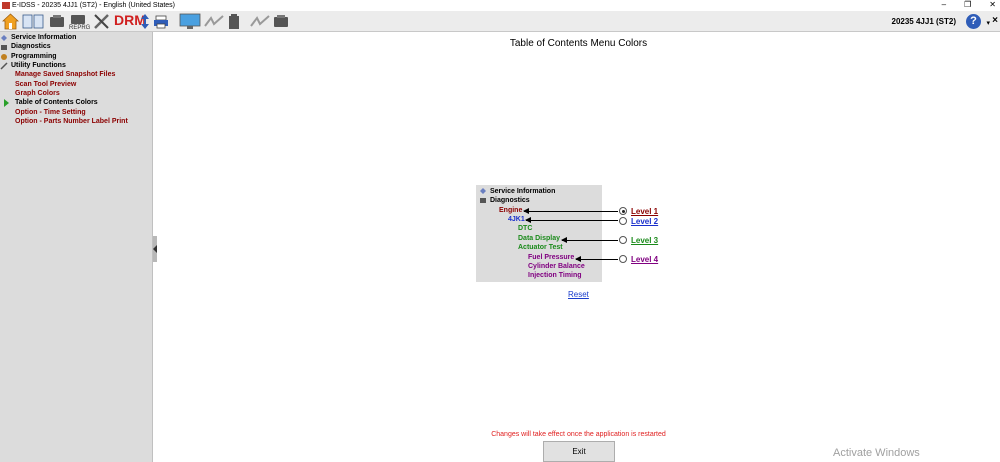 The height and width of the screenshot is (462, 1000). I want to click on book-icon, so click(33, 21).